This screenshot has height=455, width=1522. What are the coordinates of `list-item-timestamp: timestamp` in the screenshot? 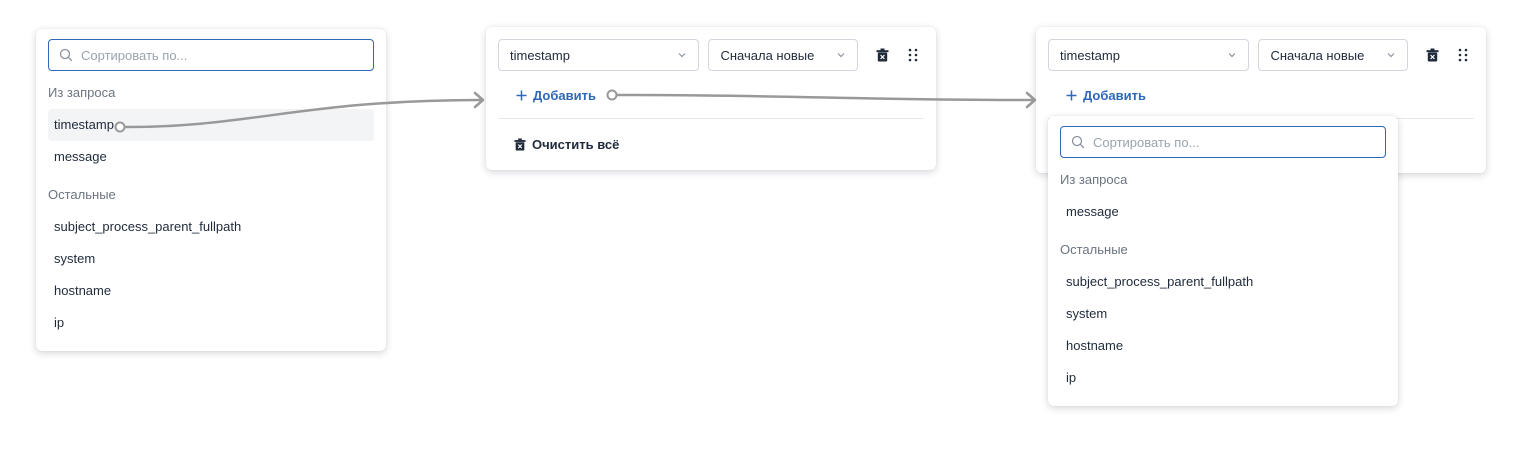 It's located at (211, 125).